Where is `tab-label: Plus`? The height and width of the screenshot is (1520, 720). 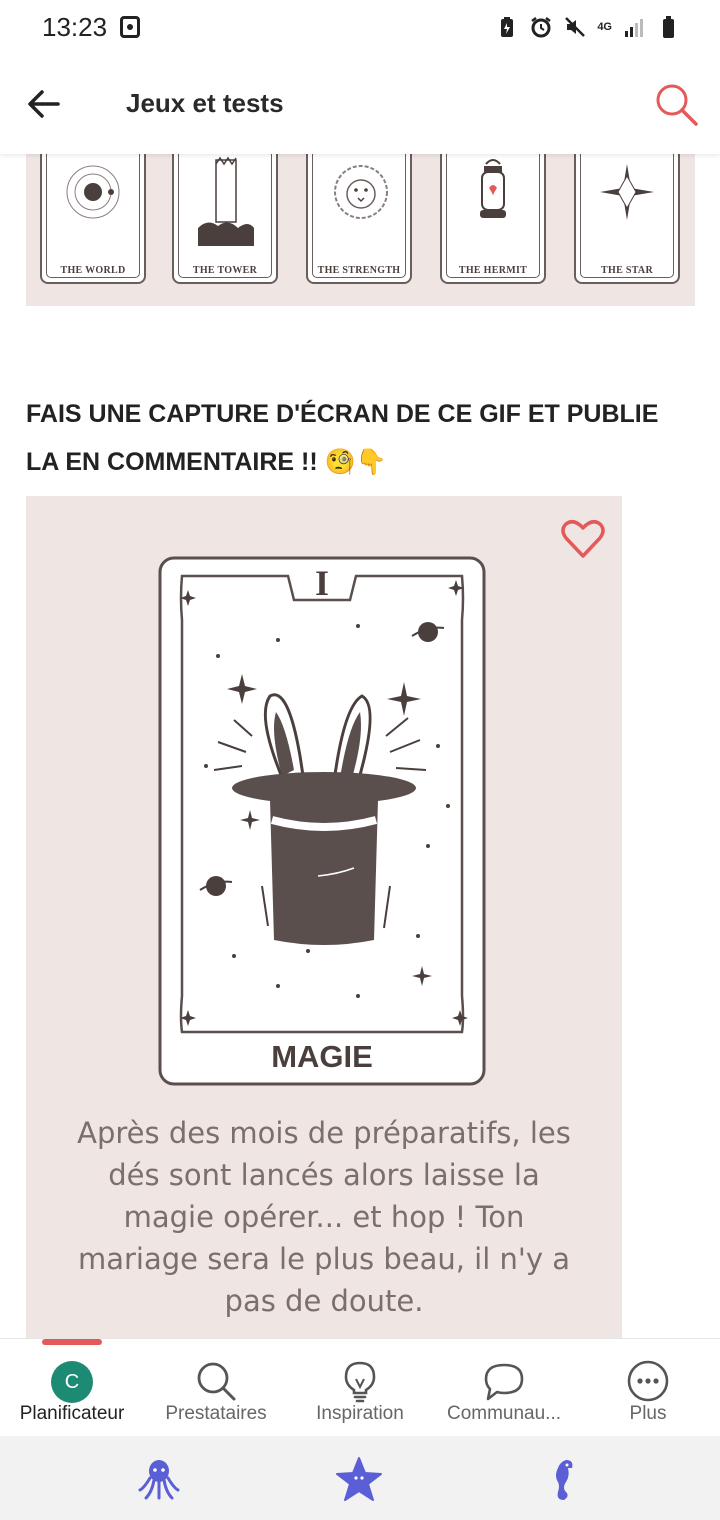 tab-label: Plus is located at coordinates (648, 1413).